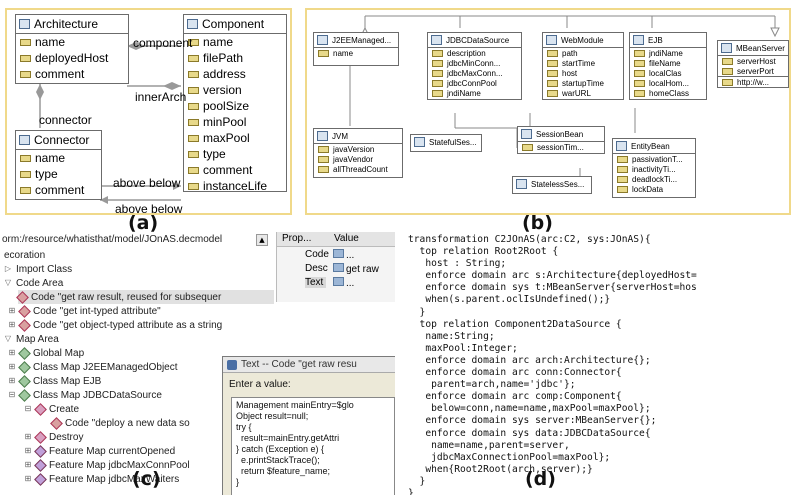 The width and height of the screenshot is (795, 495). What do you see at coordinates (582, 40) in the screenshot?
I see `class-title: WebModule` at bounding box center [582, 40].